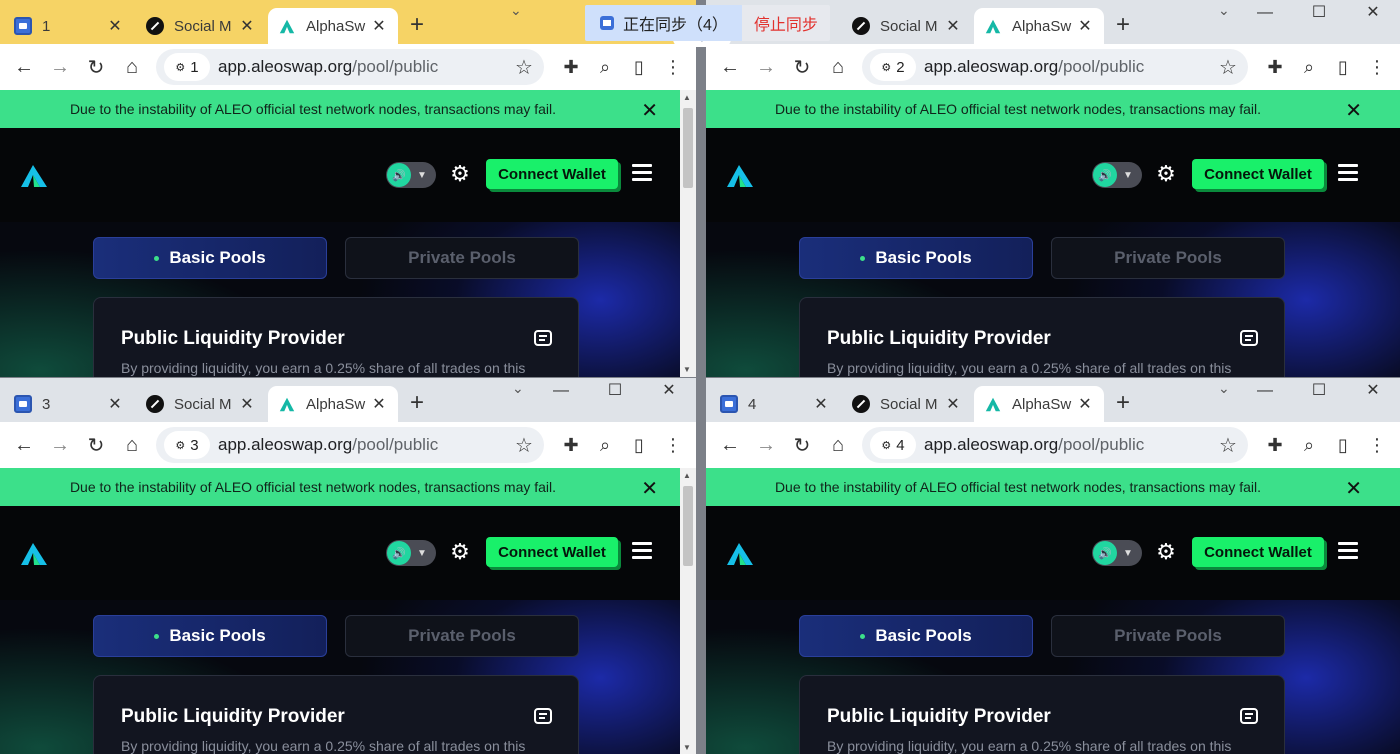 The height and width of the screenshot is (754, 1400). Describe the element at coordinates (785, 23) in the screenshot. I see `stop-sync-button: 停止同步` at that location.